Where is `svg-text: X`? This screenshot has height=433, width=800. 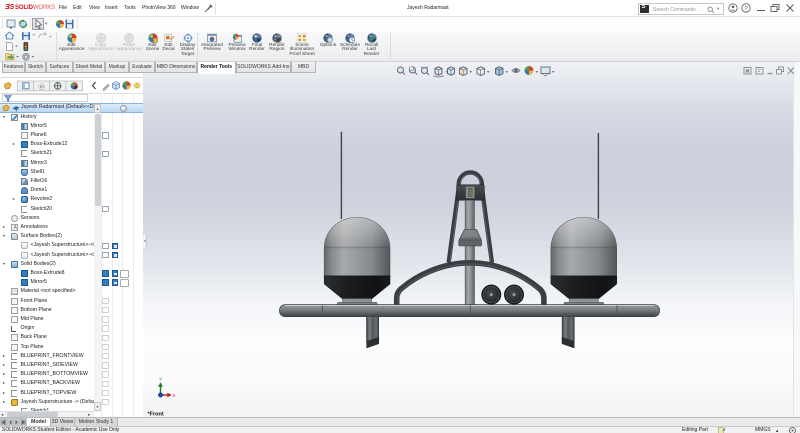
svg-text: X is located at coordinates (174, 395).